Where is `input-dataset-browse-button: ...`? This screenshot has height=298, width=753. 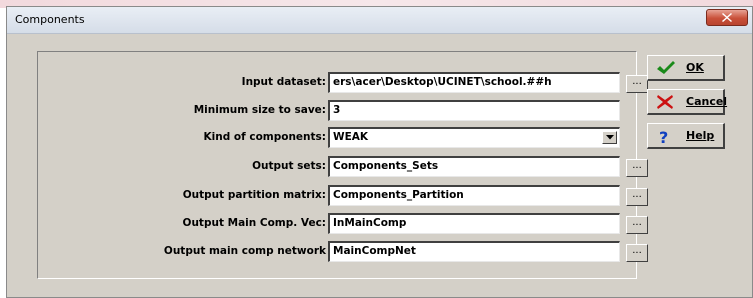
input-dataset-browse-button: ... is located at coordinates (637, 84).